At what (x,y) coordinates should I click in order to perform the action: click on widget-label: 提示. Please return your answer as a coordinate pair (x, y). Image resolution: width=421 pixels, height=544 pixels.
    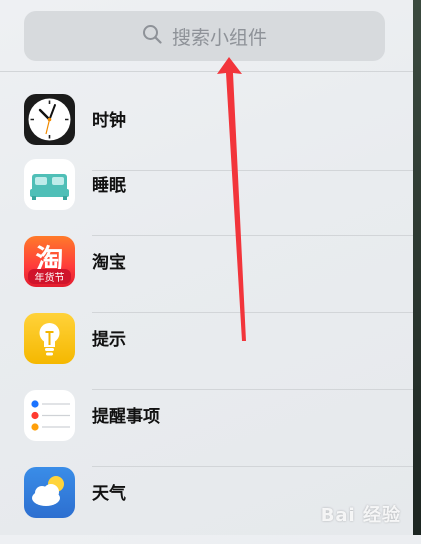
    Looking at the image, I should click on (109, 340).